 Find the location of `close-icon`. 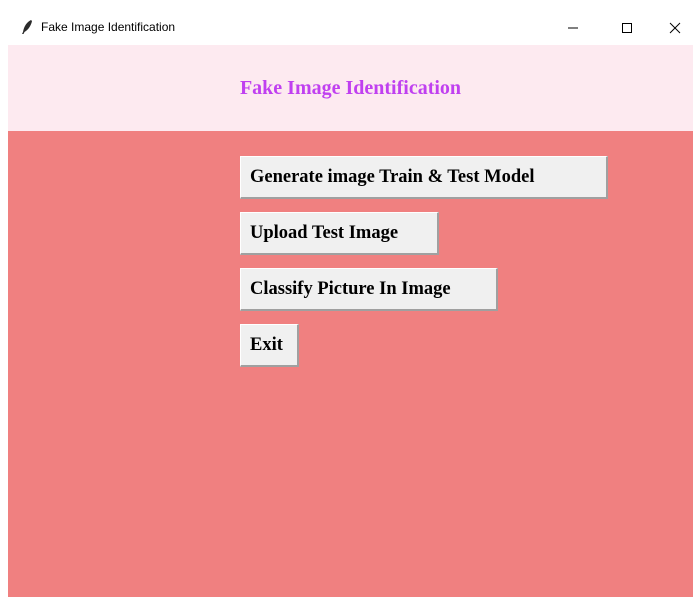

close-icon is located at coordinates (675, 28).